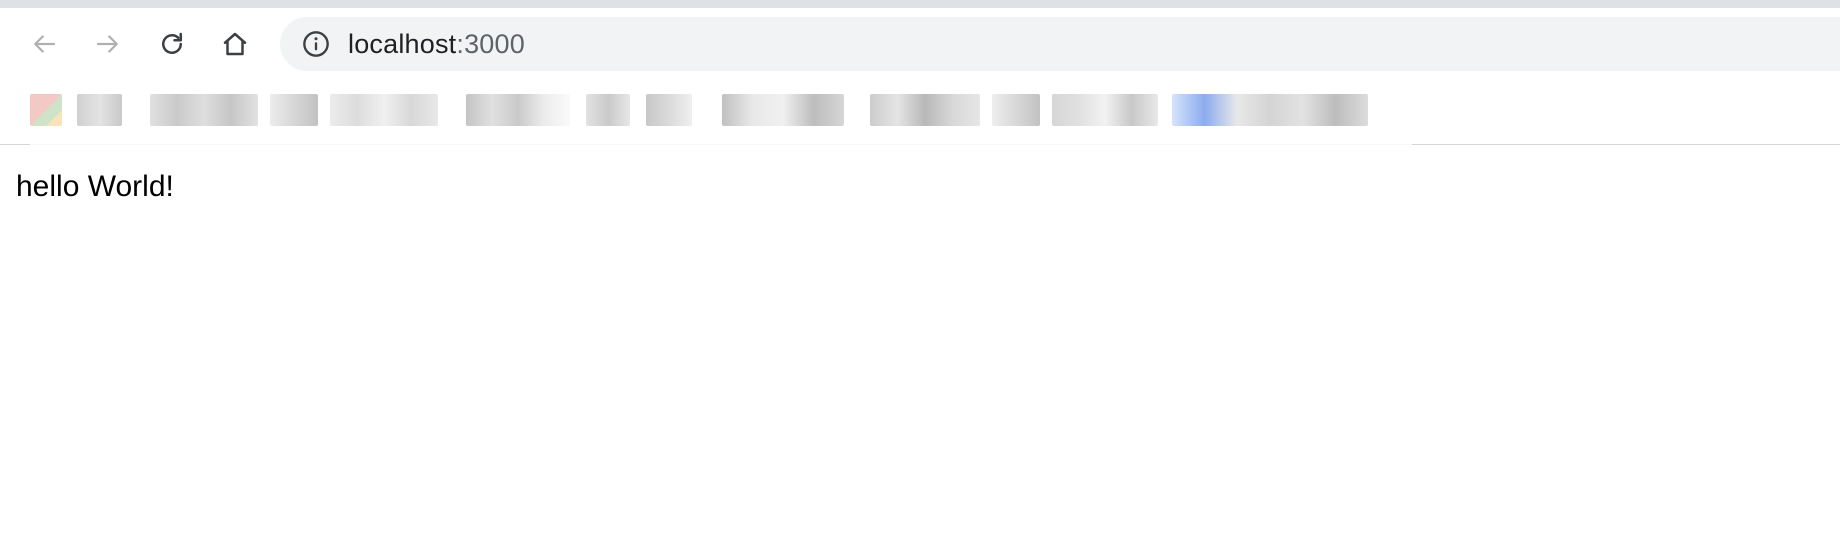 This screenshot has height=544, width=1840. I want to click on arrow-right-icon, so click(107, 44).